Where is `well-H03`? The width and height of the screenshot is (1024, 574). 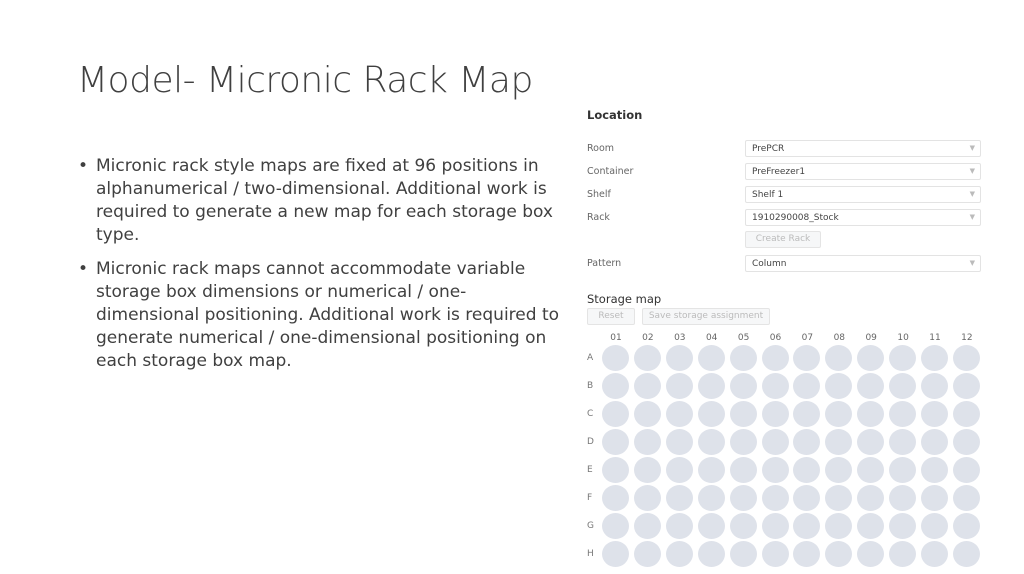
well-H03 is located at coordinates (679, 554).